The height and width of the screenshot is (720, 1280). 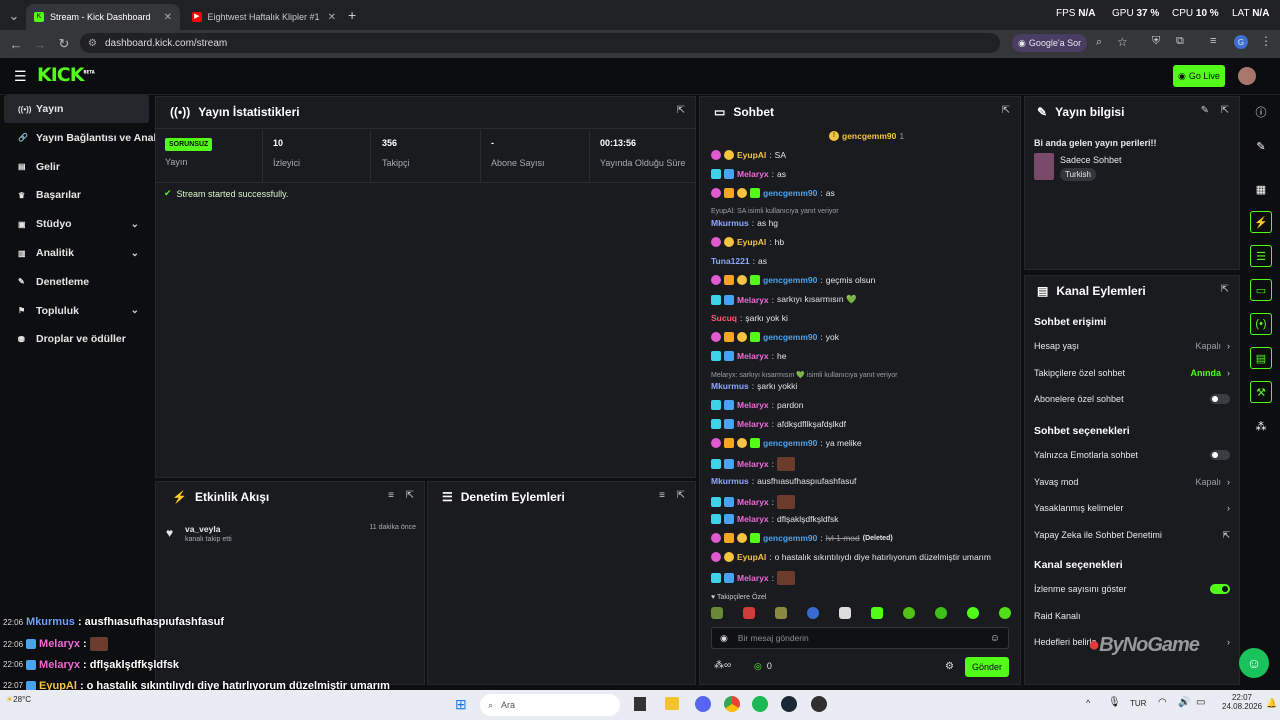 I want to click on chat-message: Melaryx: pardon, so click(x=757, y=405).